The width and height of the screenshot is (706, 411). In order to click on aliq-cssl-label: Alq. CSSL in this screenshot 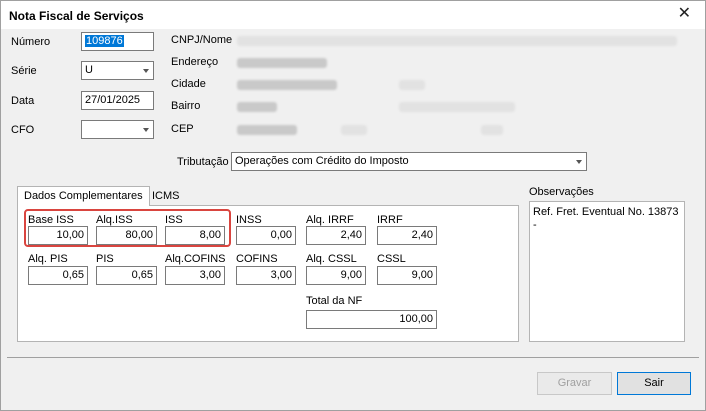, I will do `click(331, 259)`.